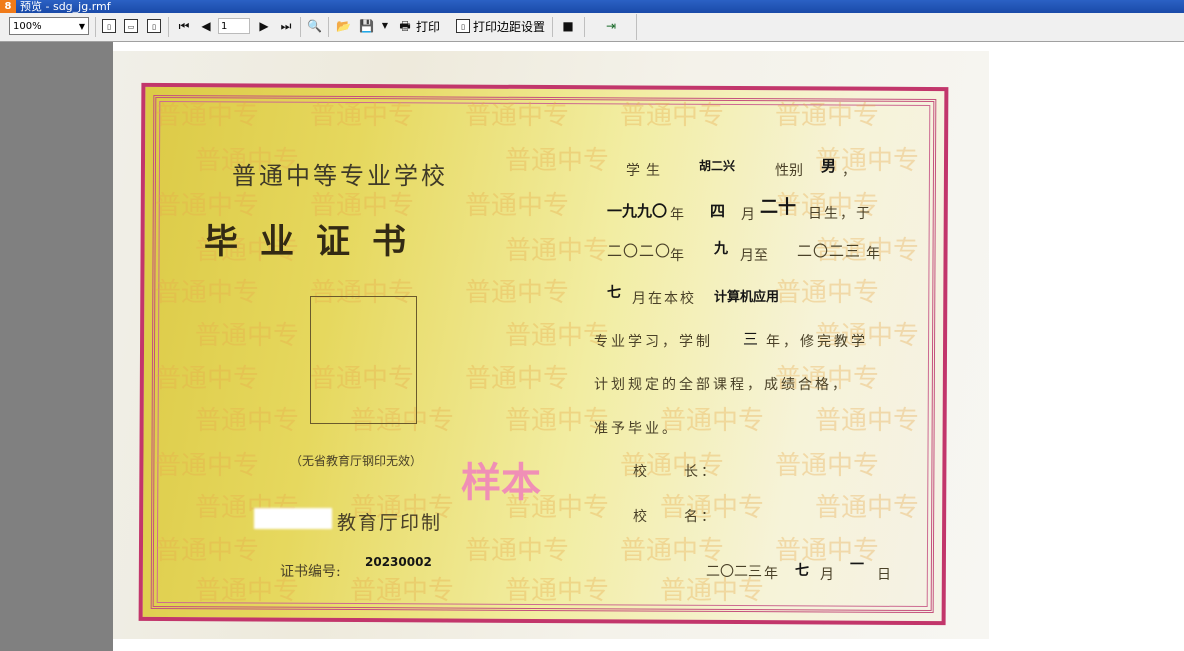  I want to click on printer-icon: 🖶, so click(405, 26).